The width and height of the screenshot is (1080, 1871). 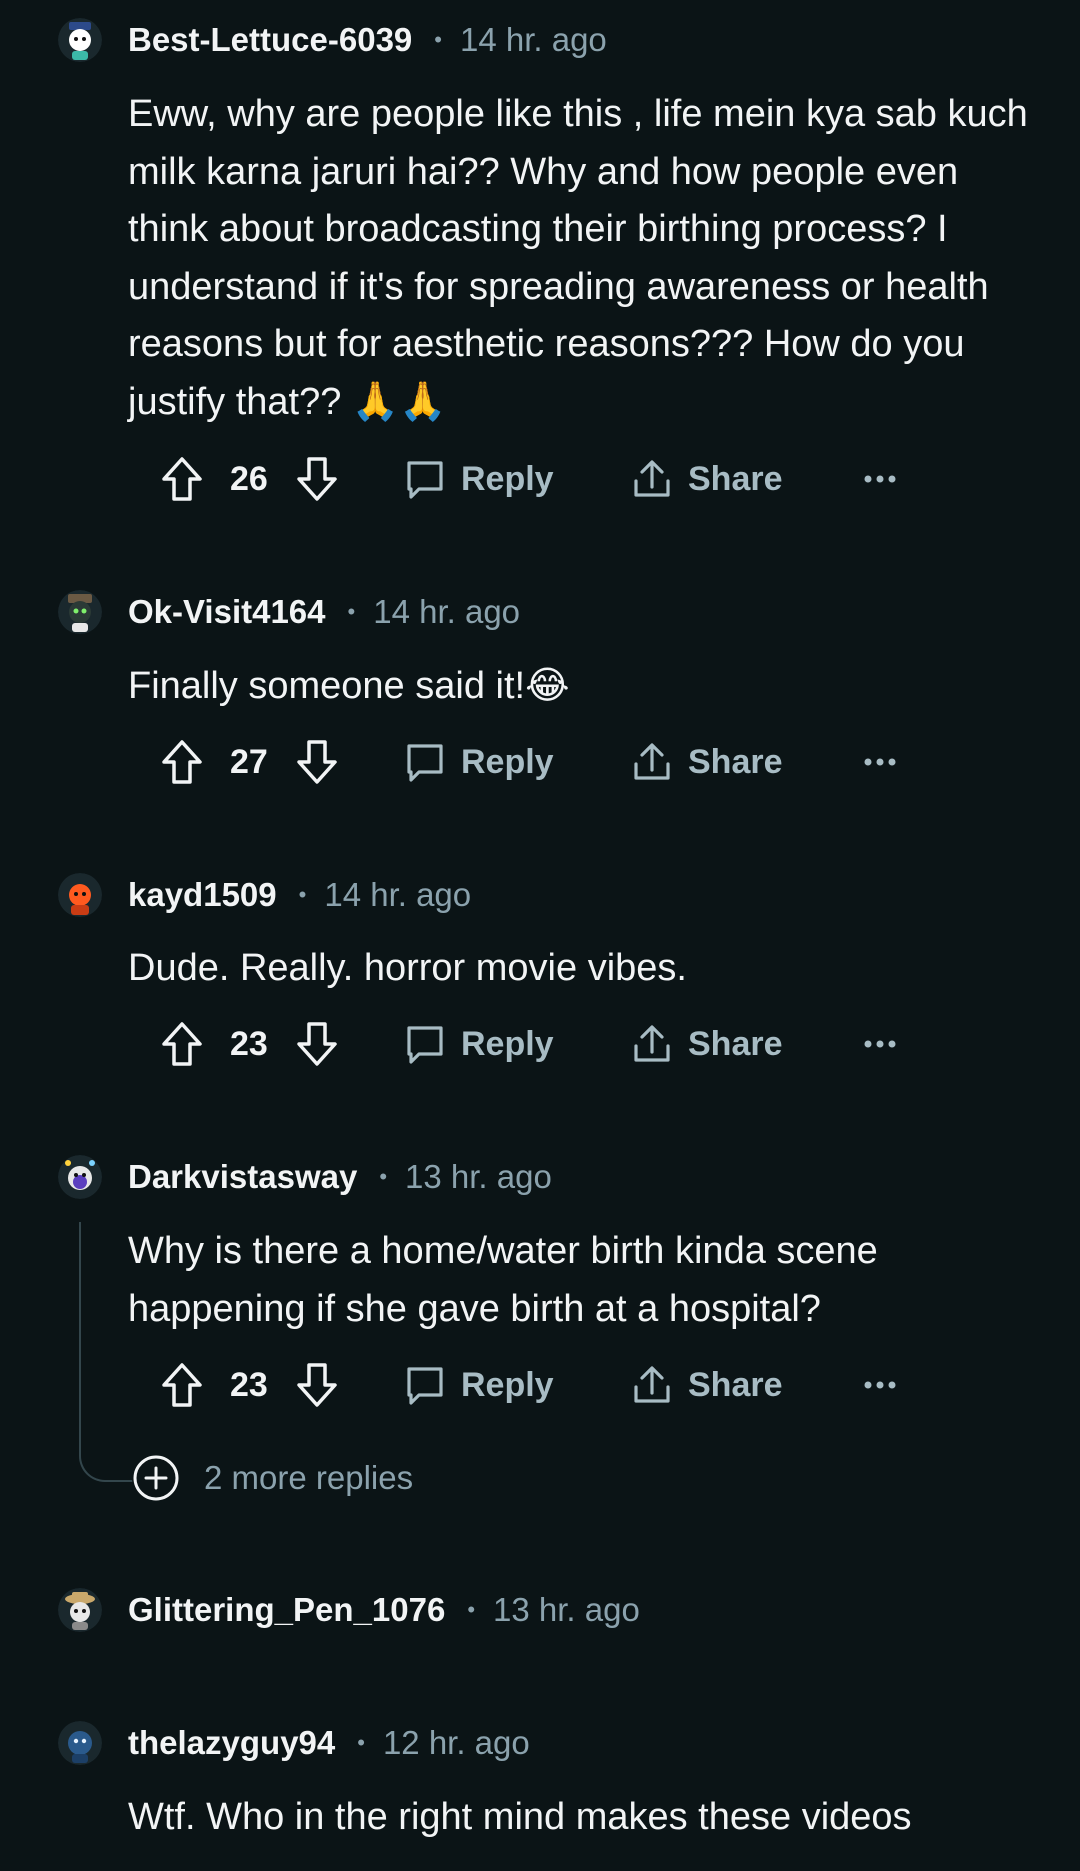 I want to click on comment-meta: kayd1509 • 14 hr. ago, so click(x=299, y=895).